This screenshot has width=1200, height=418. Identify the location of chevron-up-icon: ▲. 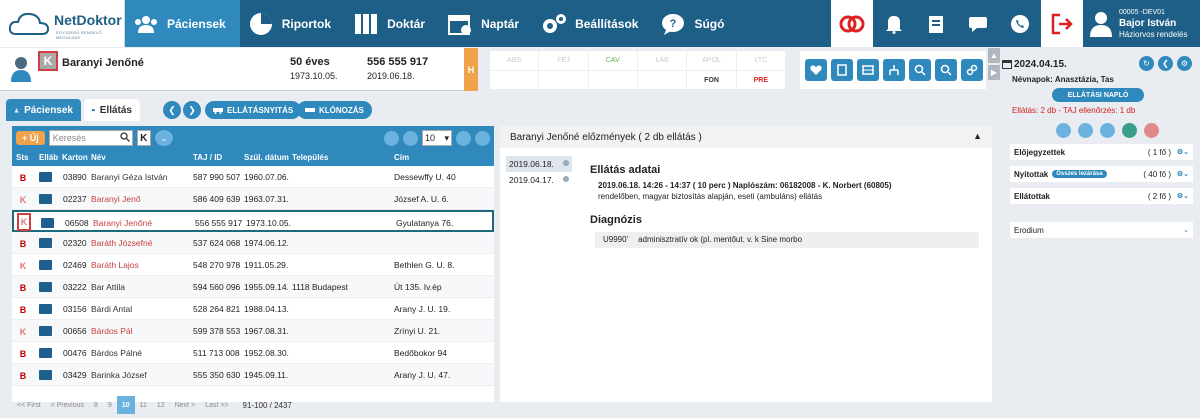
(977, 136).